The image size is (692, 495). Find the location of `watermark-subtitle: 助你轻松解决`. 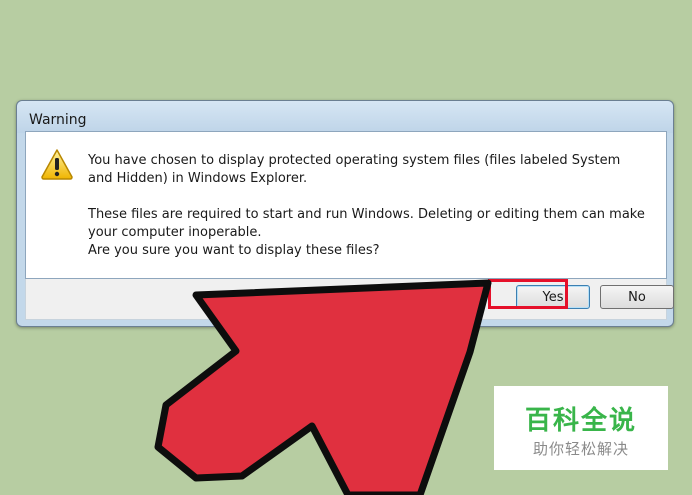

watermark-subtitle: 助你轻松解决 is located at coordinates (580, 449).